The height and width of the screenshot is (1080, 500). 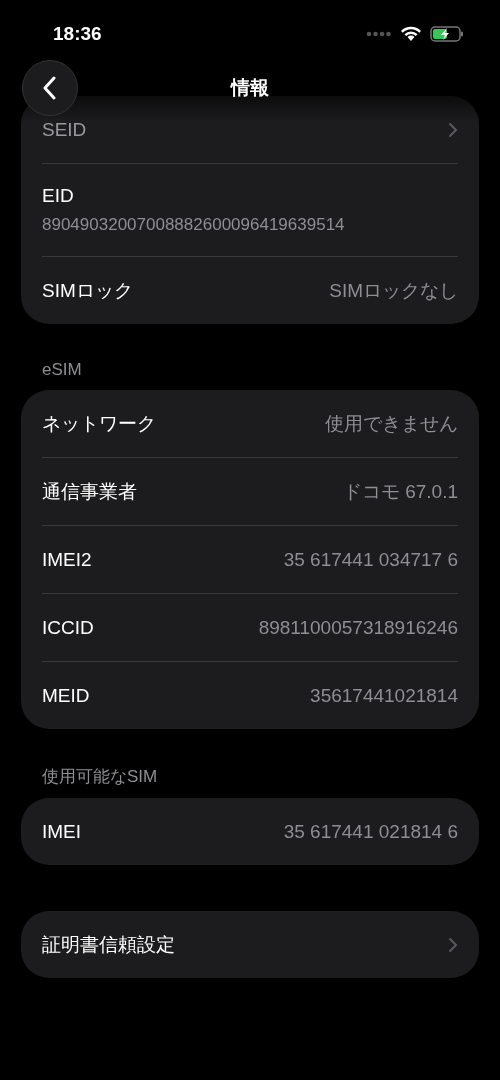 What do you see at coordinates (370, 831) in the screenshot?
I see `row-value: 35 617441 021814 6` at bounding box center [370, 831].